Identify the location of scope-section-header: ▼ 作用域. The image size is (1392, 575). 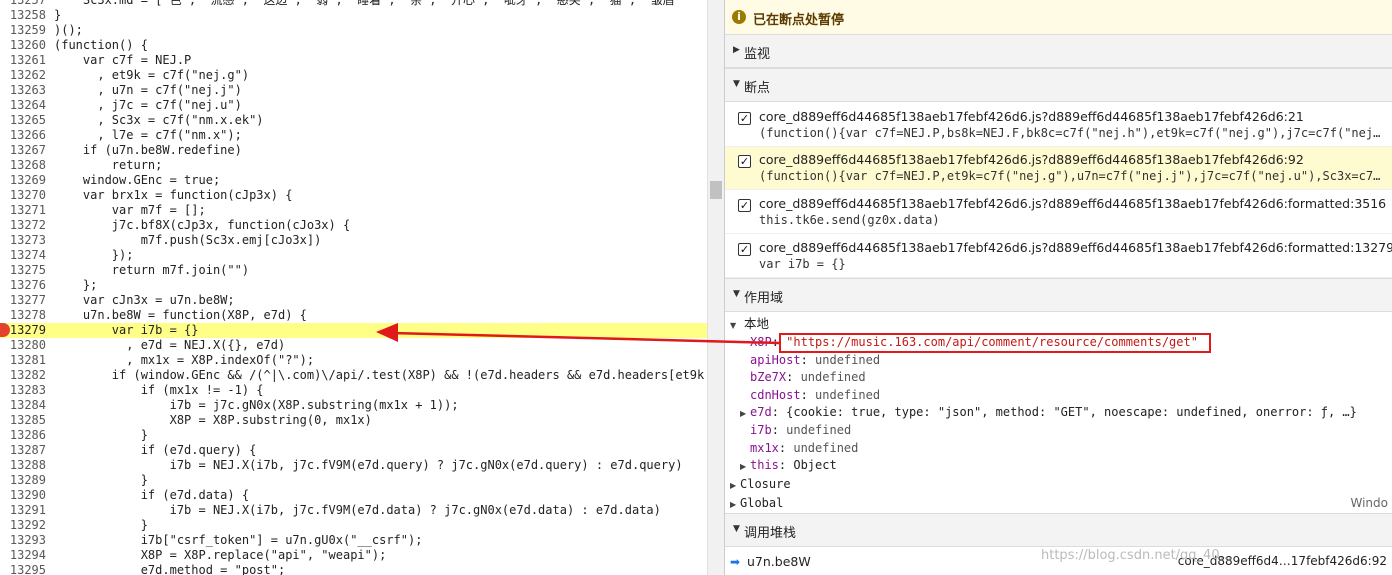
(1058, 295).